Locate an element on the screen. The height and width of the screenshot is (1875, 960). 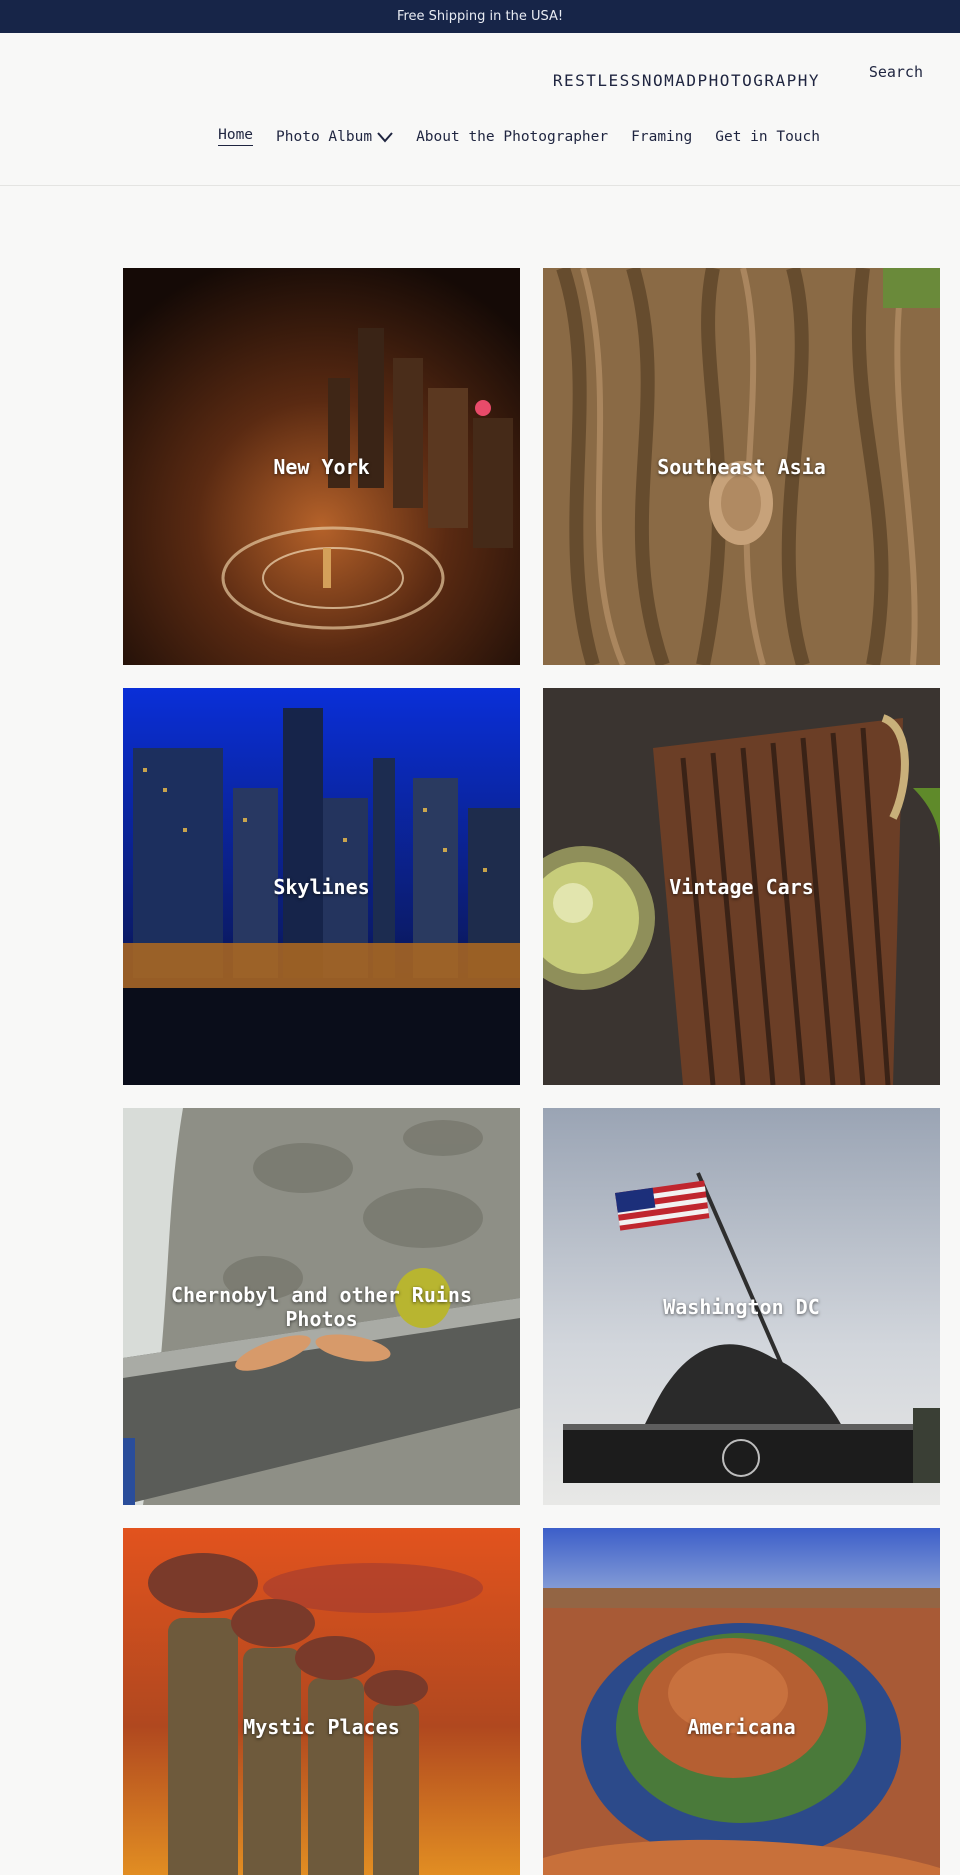
search-link: Search is located at coordinates (896, 72).